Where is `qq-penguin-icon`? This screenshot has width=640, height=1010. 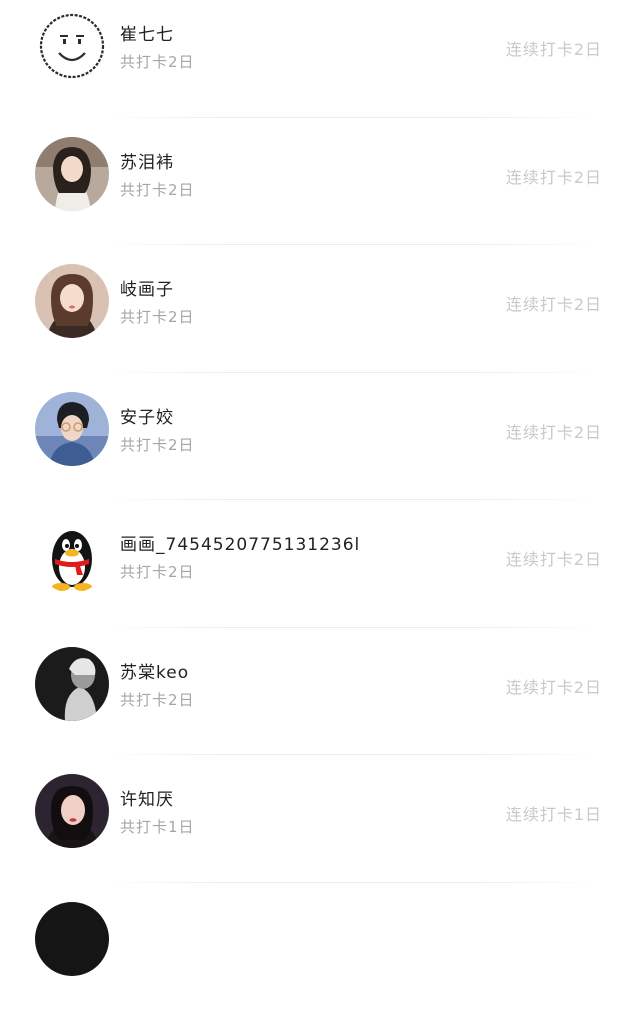
qq-penguin-icon is located at coordinates (72, 556).